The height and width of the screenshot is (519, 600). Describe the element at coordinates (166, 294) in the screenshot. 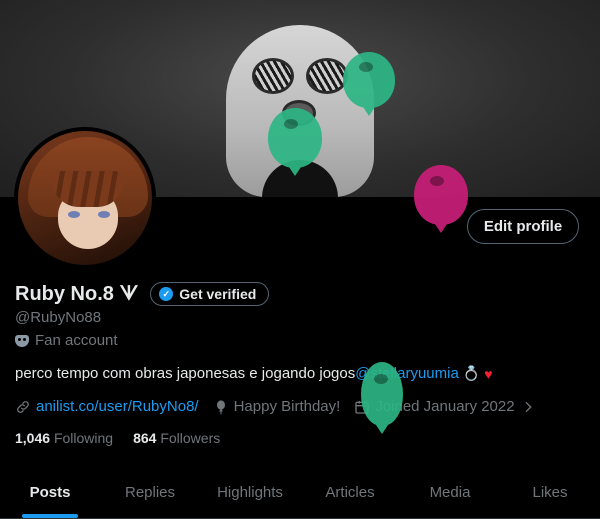

I see `verified-badge-icon: ✓` at that location.